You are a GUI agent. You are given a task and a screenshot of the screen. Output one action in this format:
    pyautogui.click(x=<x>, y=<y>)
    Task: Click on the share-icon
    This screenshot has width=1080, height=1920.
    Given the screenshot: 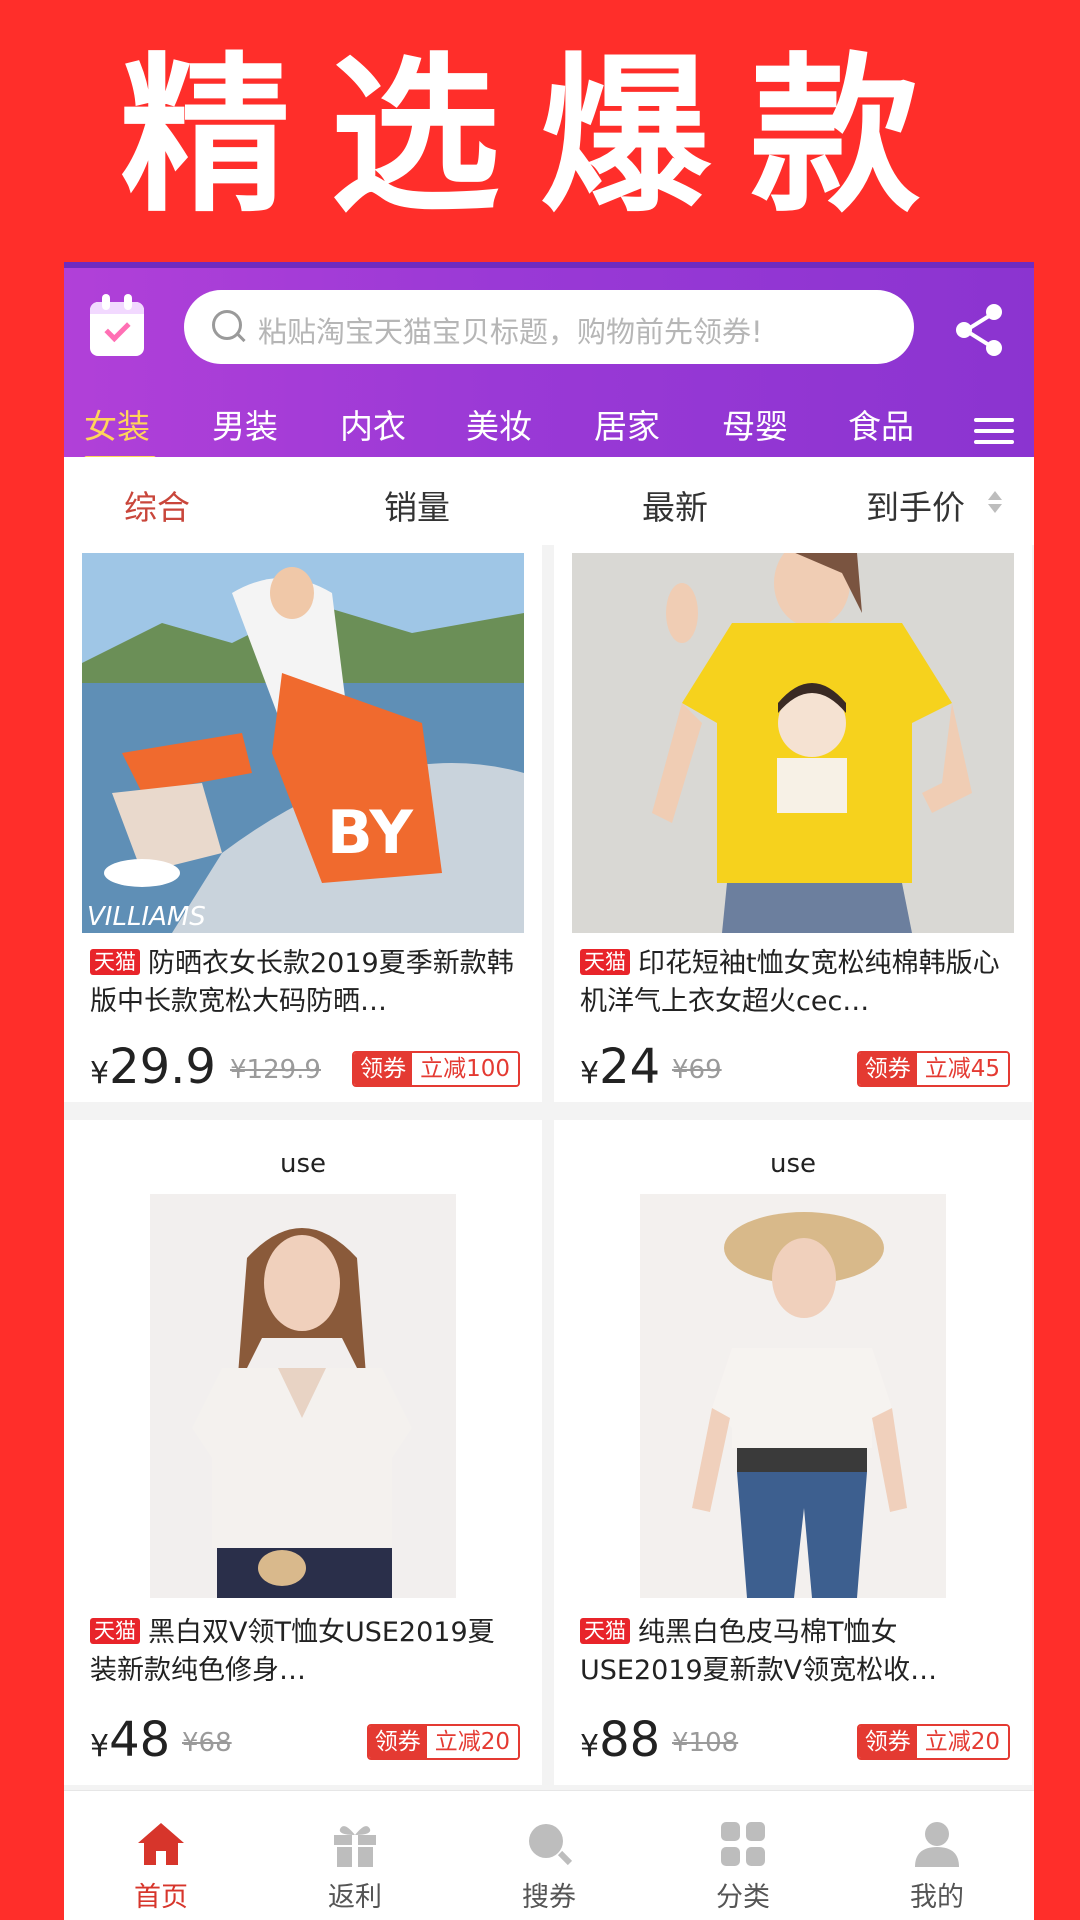 What is the action you would take?
    pyautogui.click(x=980, y=330)
    